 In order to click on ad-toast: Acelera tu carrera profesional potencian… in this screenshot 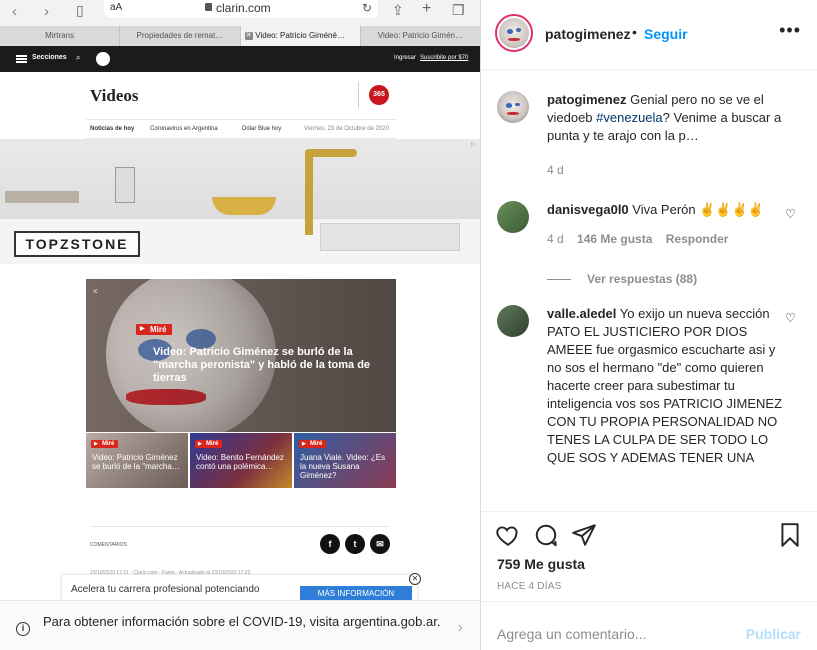, I will do `click(241, 587)`.